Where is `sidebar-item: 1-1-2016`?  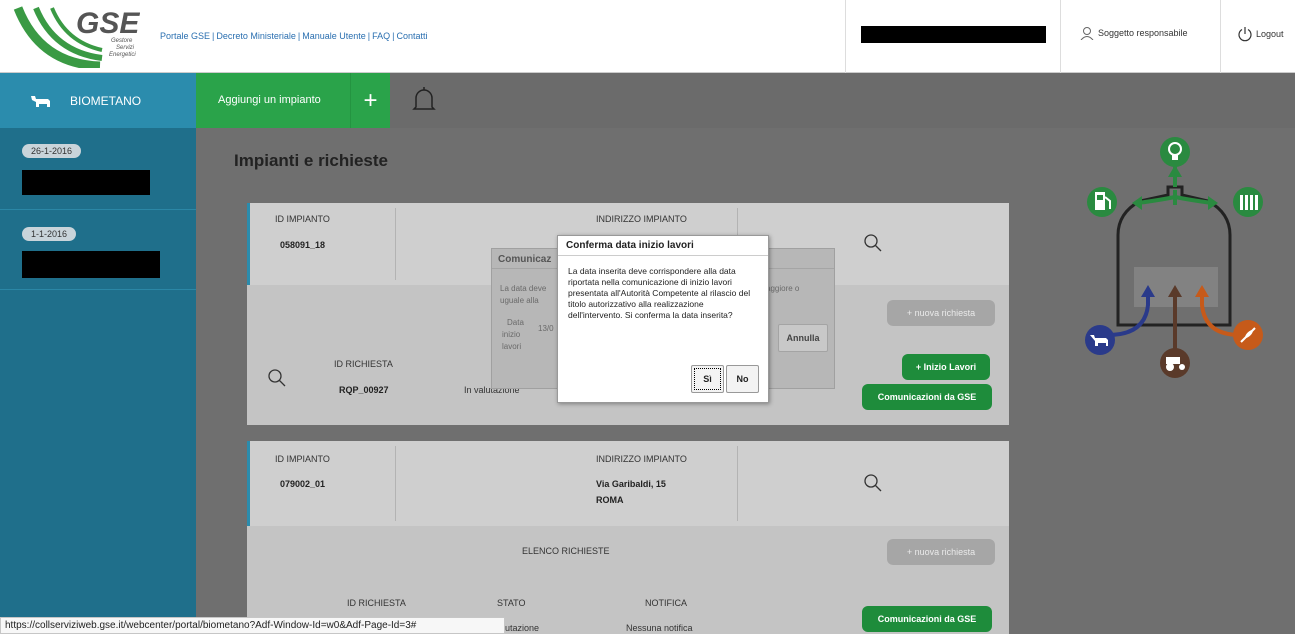
sidebar-item: 1-1-2016 is located at coordinates (98, 250).